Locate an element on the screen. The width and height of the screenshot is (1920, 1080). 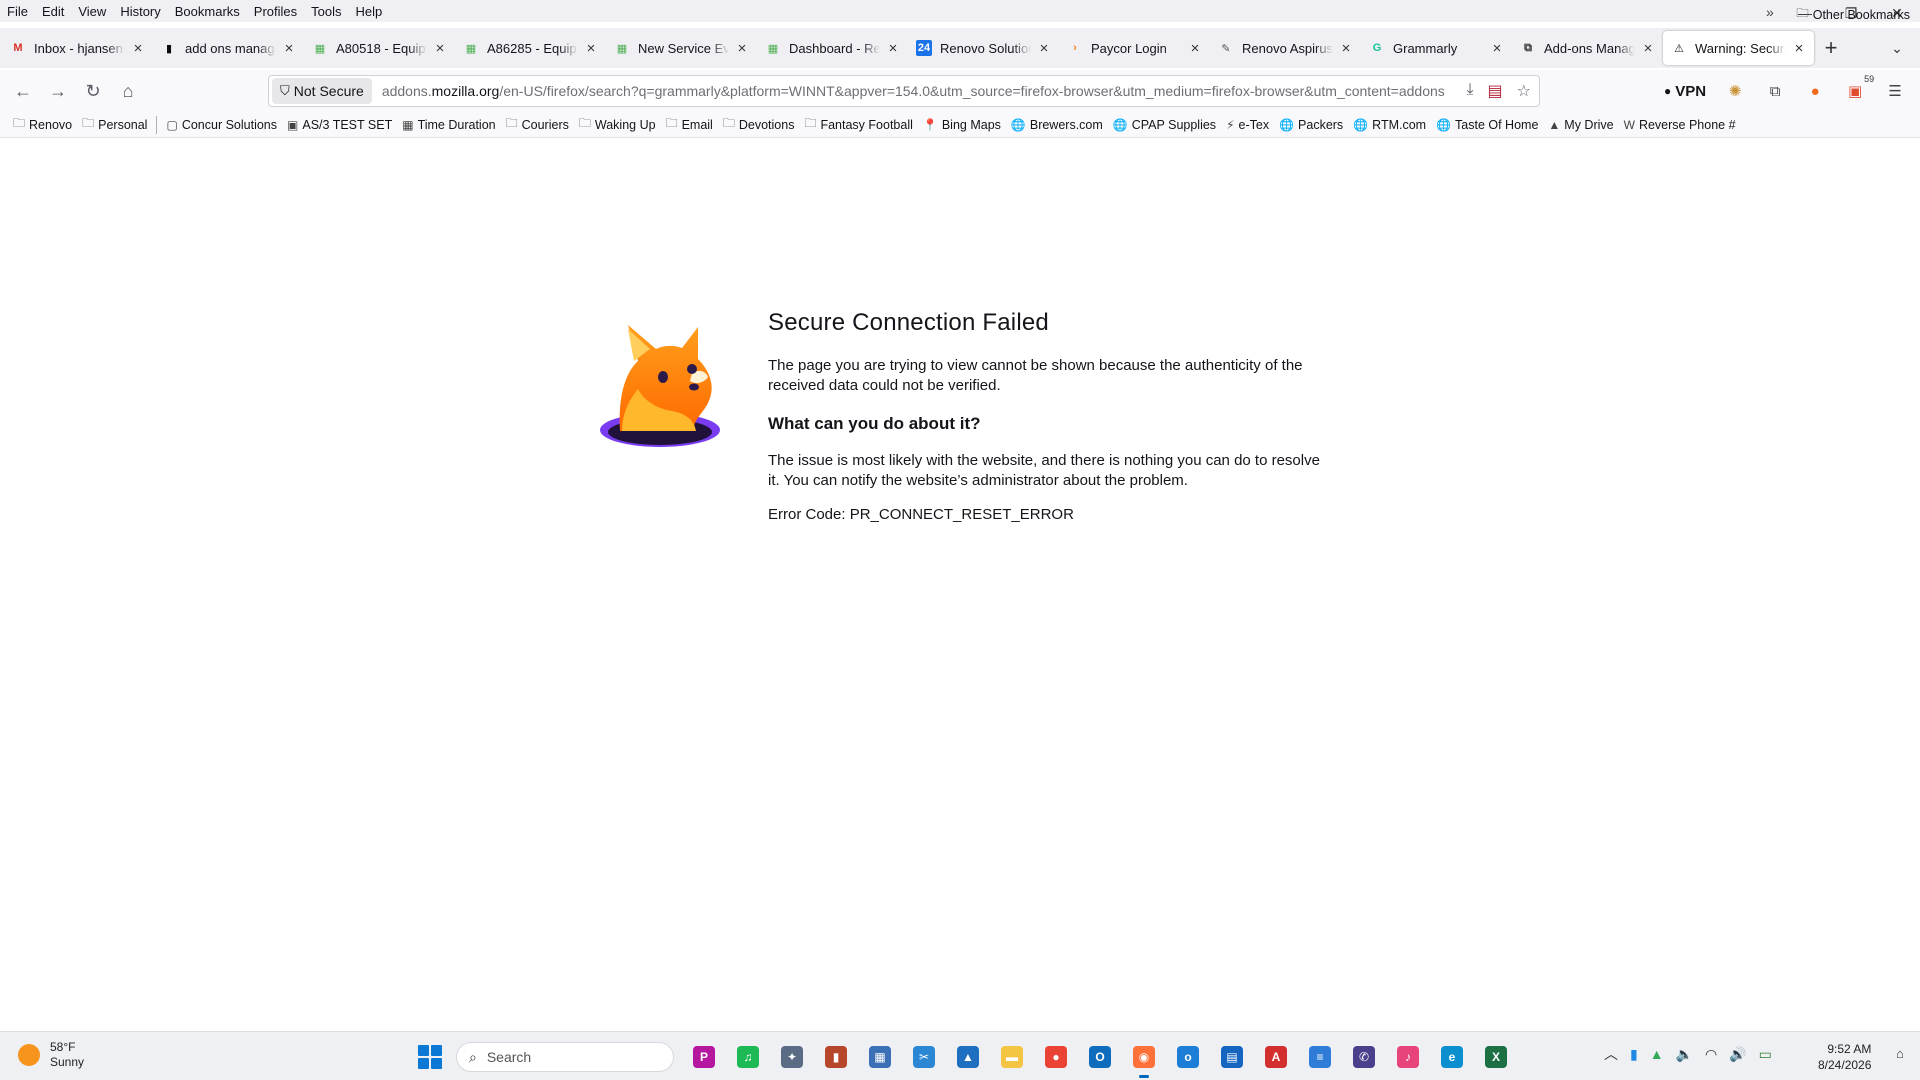
bookmark-item: 🗀 Renovo is located at coordinates (42, 124).